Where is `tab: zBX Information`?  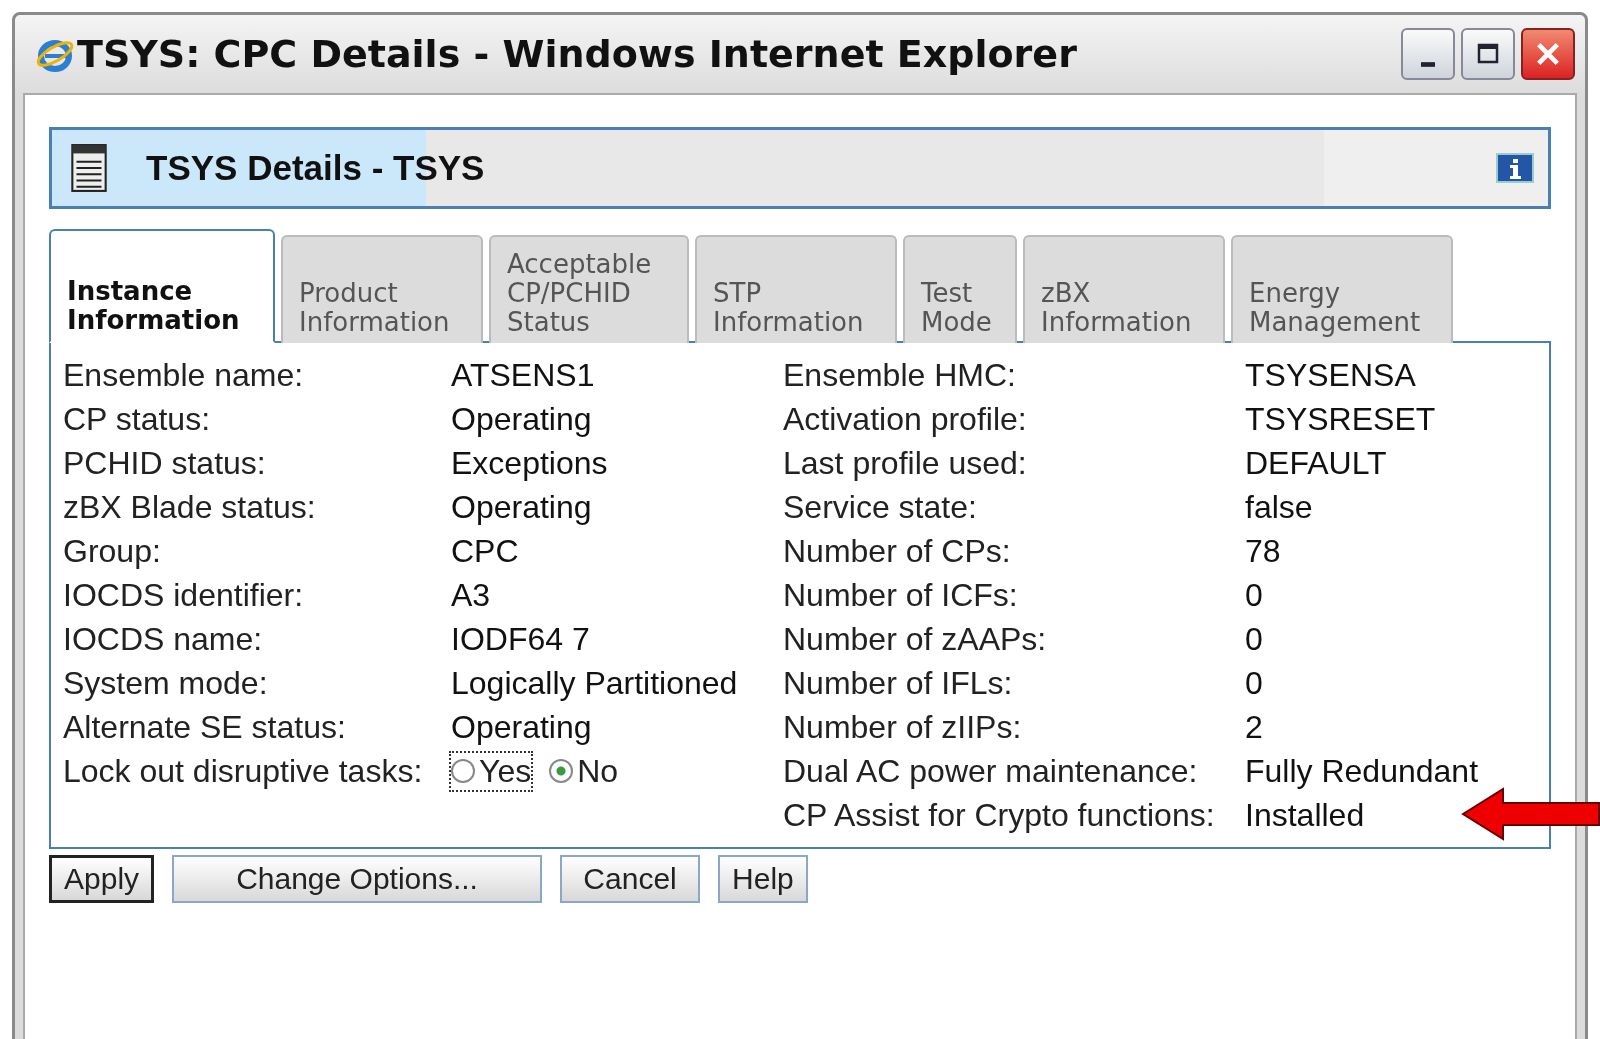 tab: zBX Information is located at coordinates (1124, 289).